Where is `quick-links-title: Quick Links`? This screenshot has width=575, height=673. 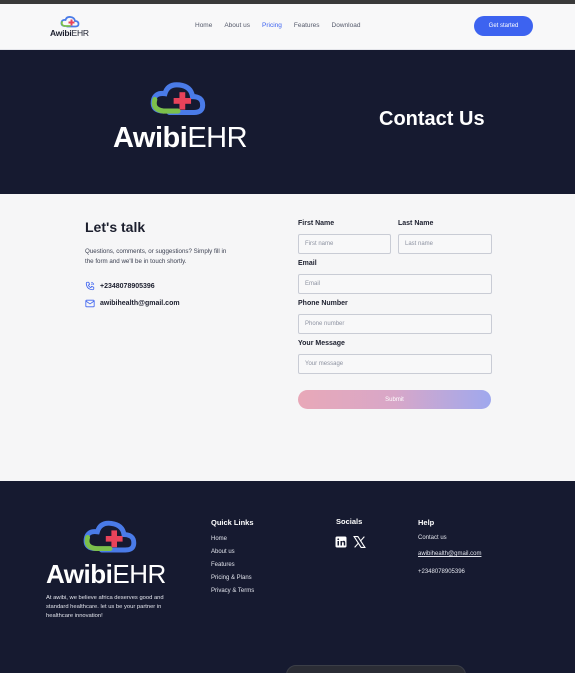 quick-links-title: Quick Links is located at coordinates (232, 522).